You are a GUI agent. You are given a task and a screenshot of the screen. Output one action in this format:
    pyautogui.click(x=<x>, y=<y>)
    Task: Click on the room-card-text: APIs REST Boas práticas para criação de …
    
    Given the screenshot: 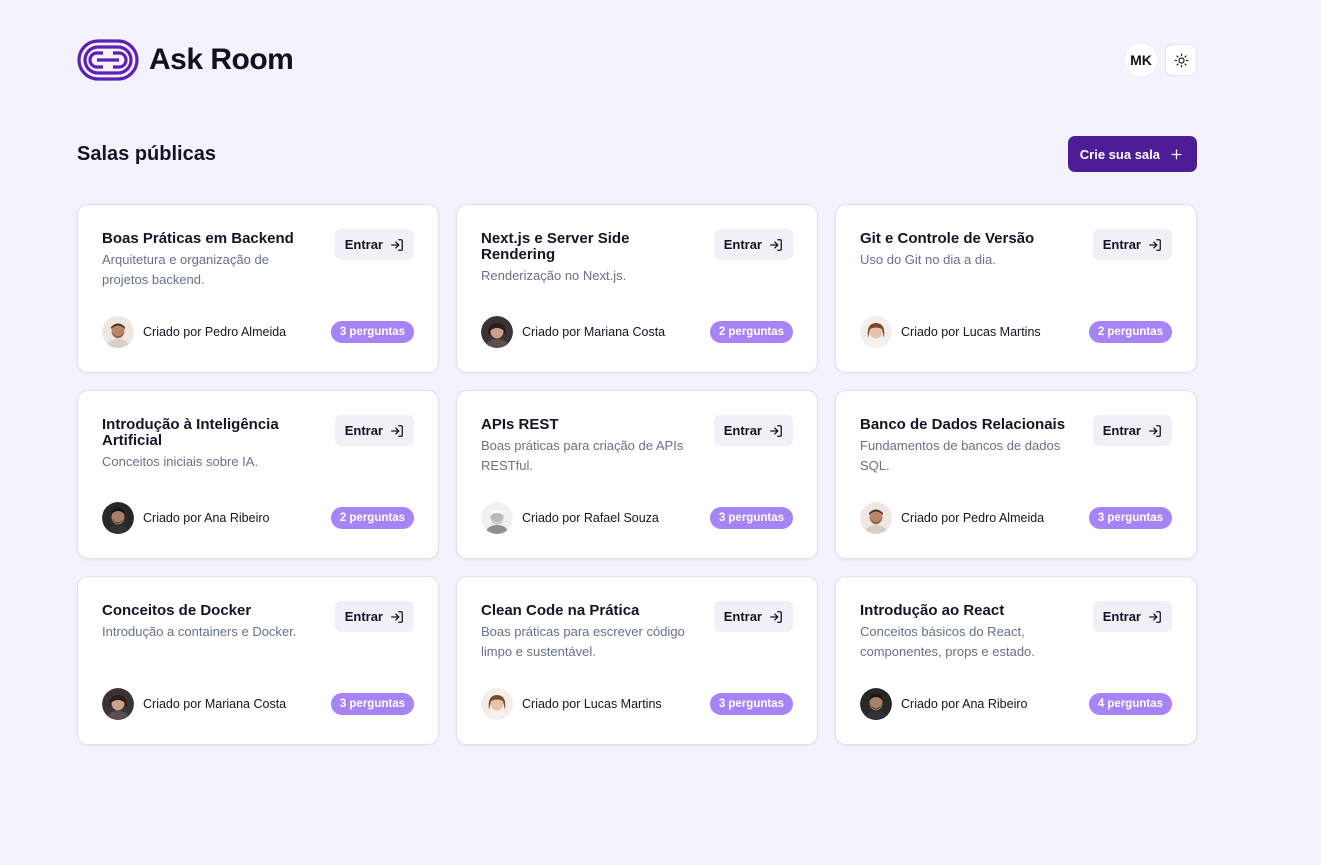 What is the action you would take?
    pyautogui.click(x=586, y=445)
    